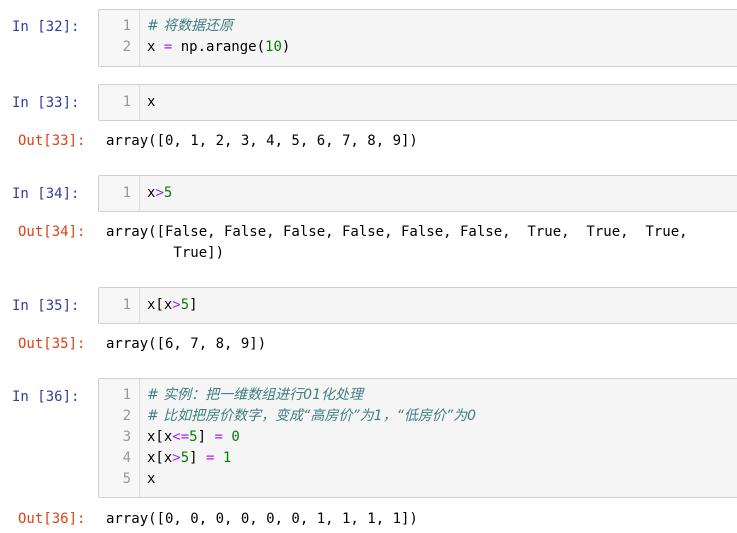 The width and height of the screenshot is (737, 533). What do you see at coordinates (46, 194) in the screenshot?
I see `input-prompt: In [34]:` at bounding box center [46, 194].